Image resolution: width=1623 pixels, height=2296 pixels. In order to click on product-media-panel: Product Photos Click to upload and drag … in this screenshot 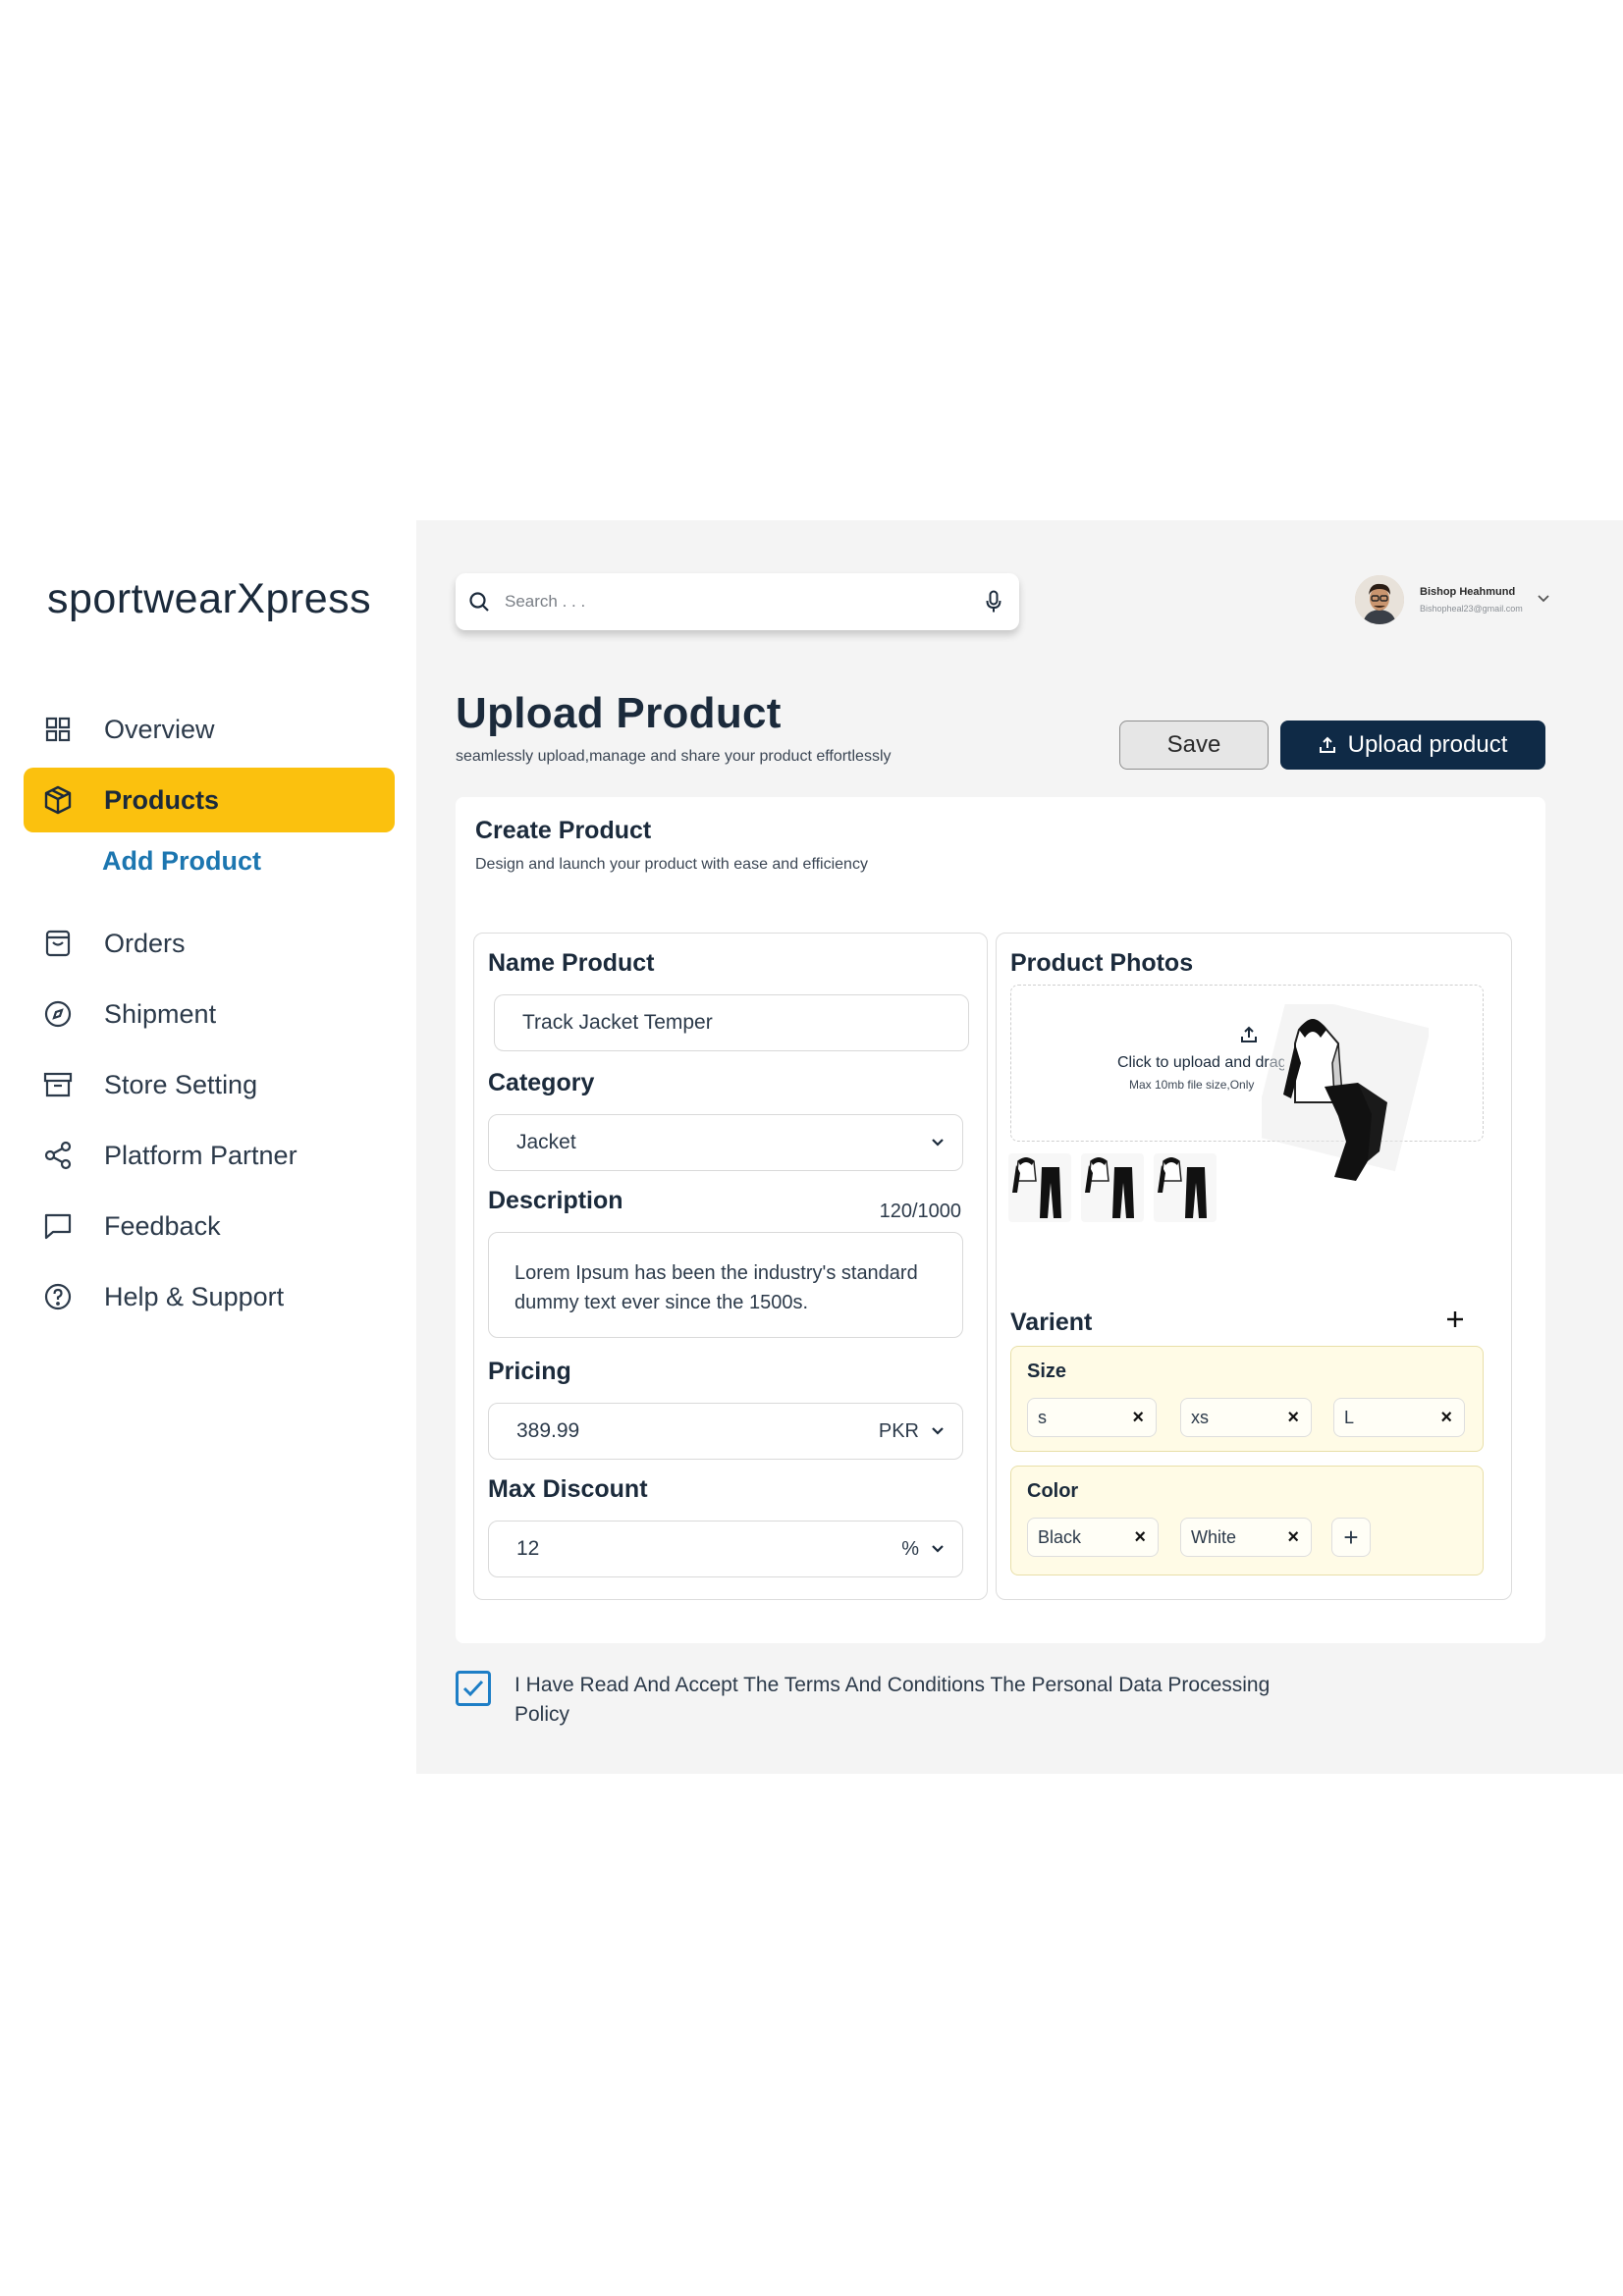, I will do `click(1254, 1266)`.